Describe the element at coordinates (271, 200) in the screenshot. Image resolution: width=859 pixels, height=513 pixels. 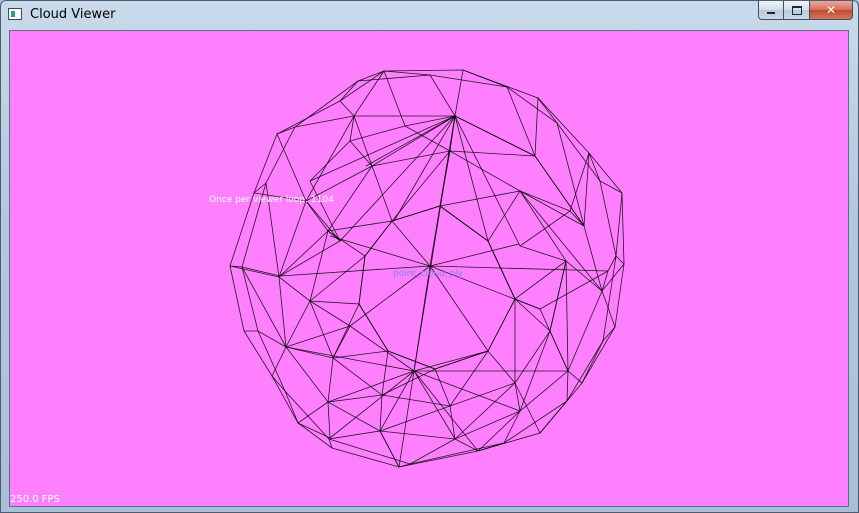
I see `loop-counter-text: Once per viewer loop: 1104` at that location.